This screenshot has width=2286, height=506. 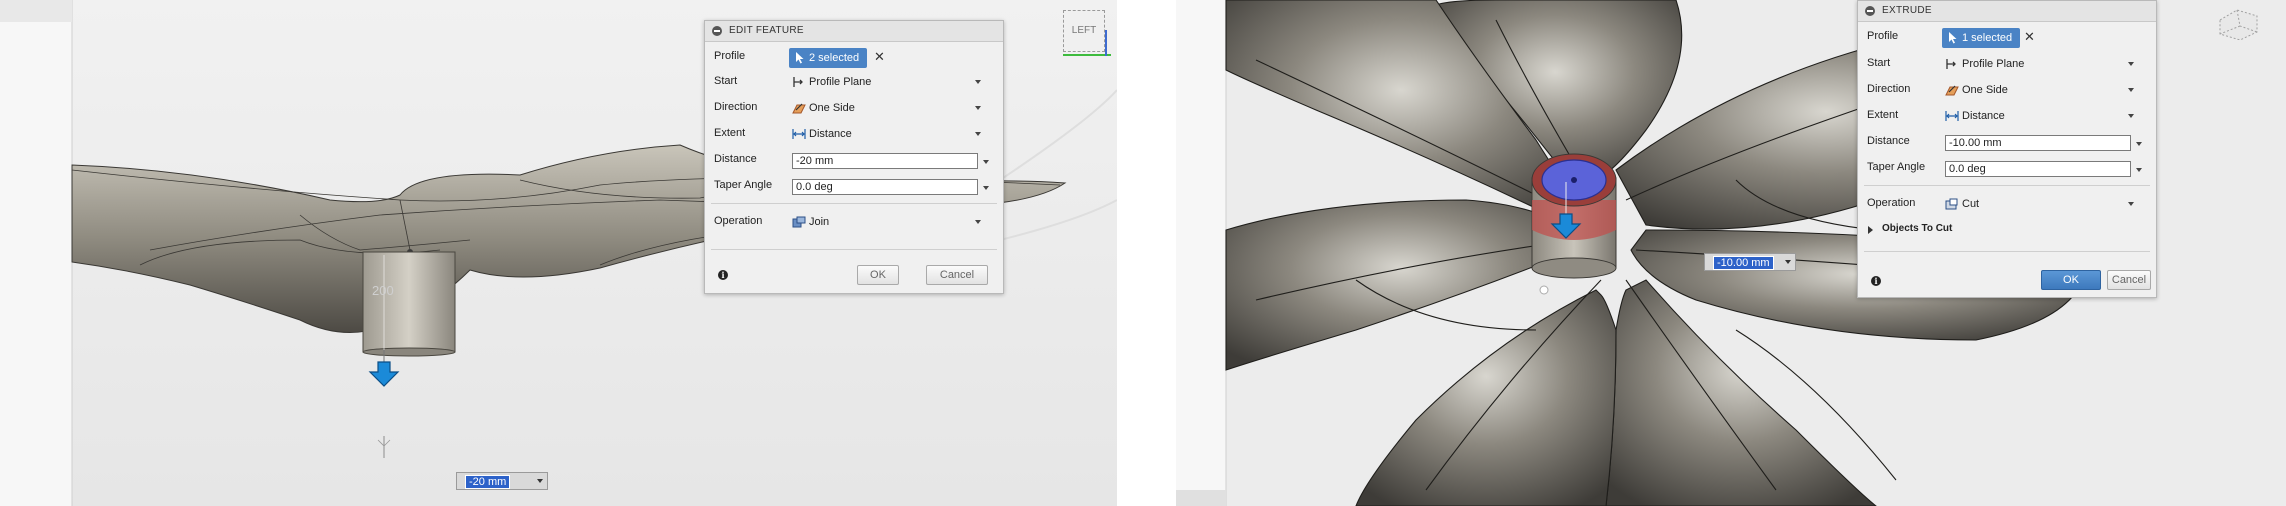 What do you see at coordinates (2040, 204) in the screenshot?
I see `operation-select: Cut` at bounding box center [2040, 204].